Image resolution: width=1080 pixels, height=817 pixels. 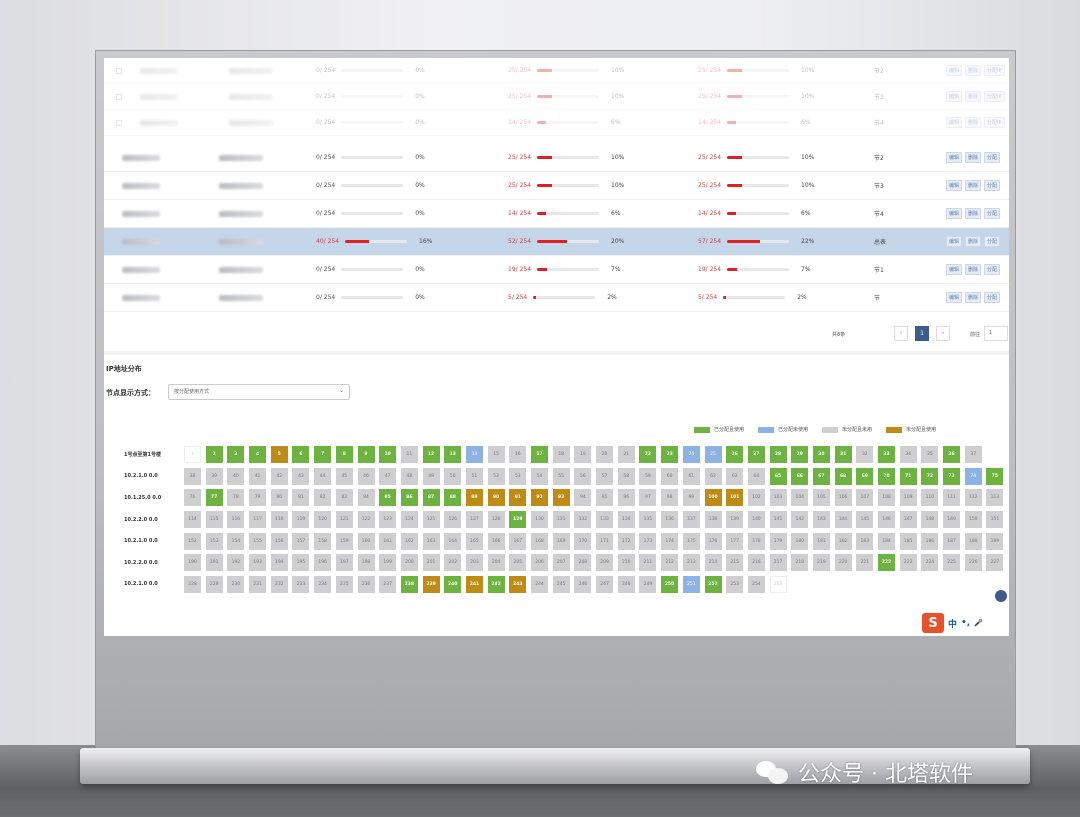 What do you see at coordinates (995, 563) in the screenshot?
I see `ip-cell: 227` at bounding box center [995, 563].